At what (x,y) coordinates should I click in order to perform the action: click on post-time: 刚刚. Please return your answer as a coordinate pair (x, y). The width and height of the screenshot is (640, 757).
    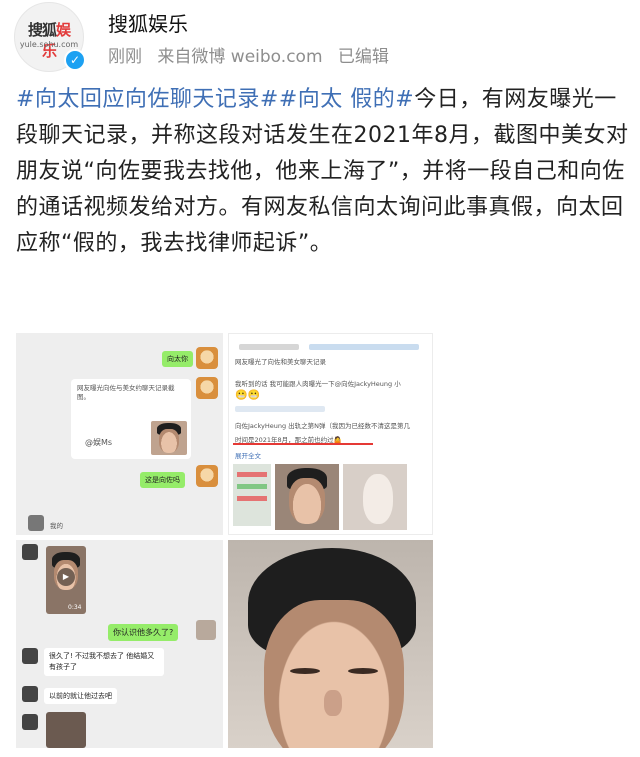
    Looking at the image, I should click on (125, 57).